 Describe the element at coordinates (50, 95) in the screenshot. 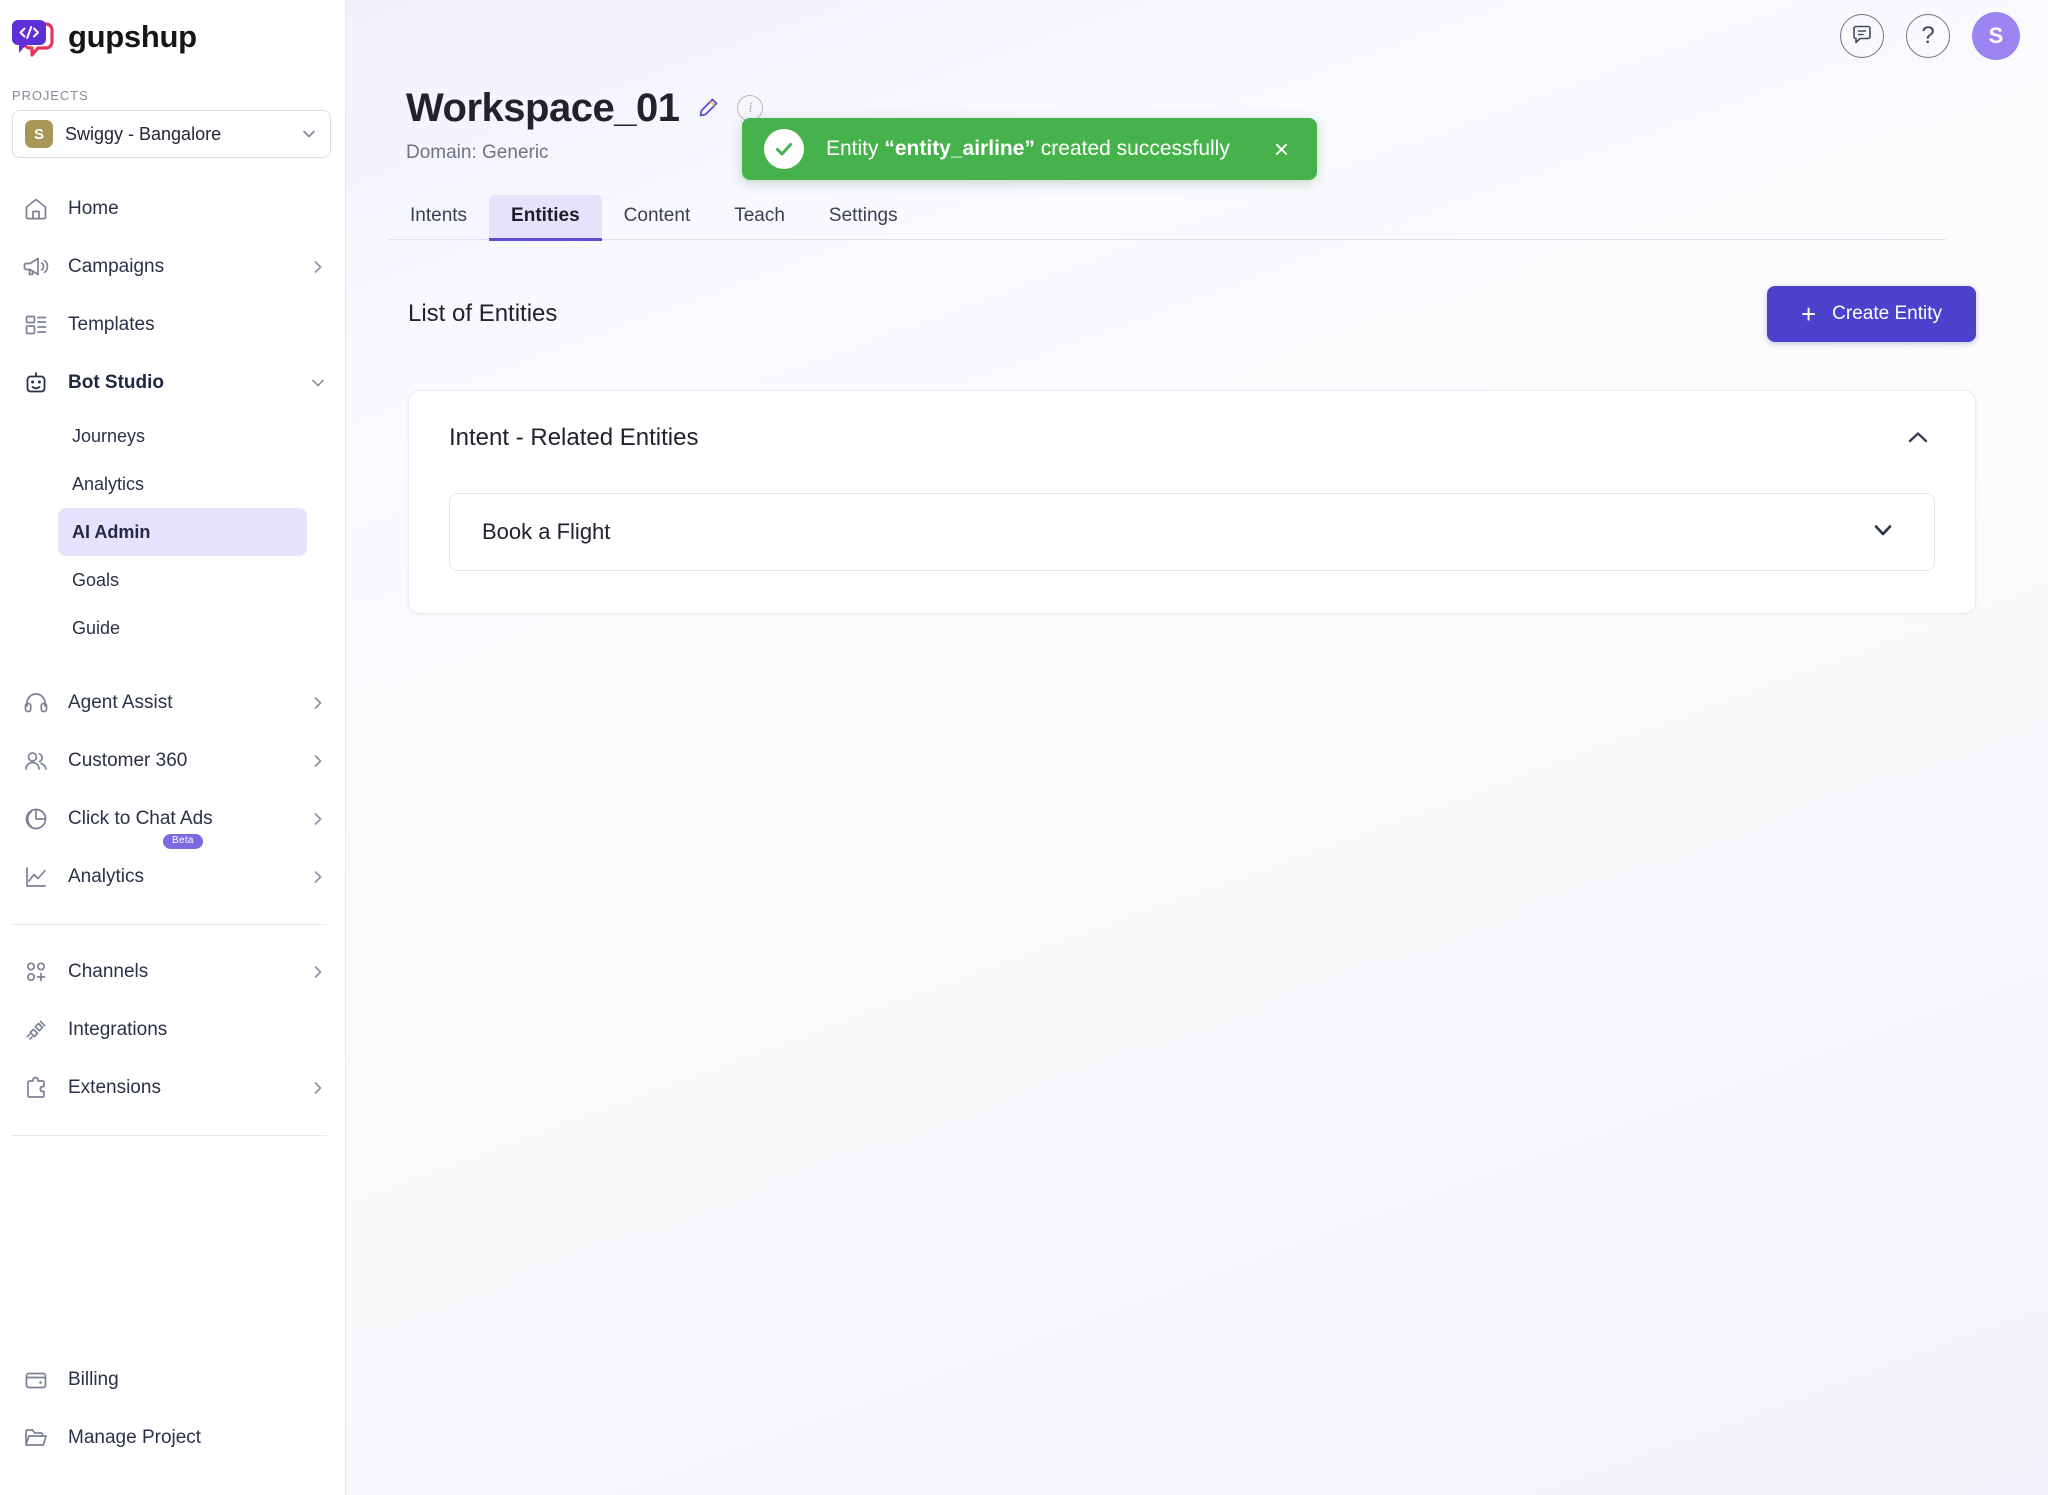

I see `projects-section-label: PROJECTS` at that location.